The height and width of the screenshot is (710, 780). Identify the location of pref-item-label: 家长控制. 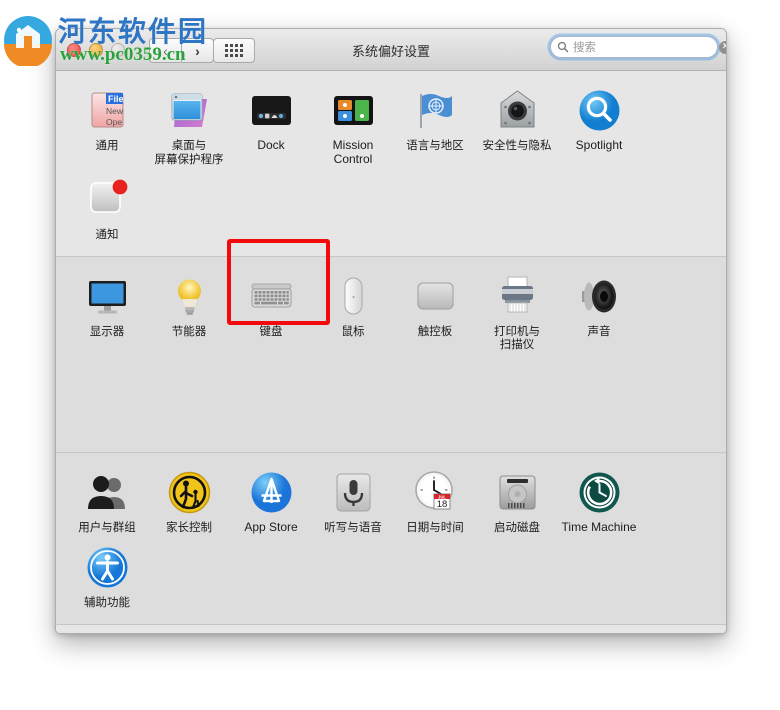
(189, 526).